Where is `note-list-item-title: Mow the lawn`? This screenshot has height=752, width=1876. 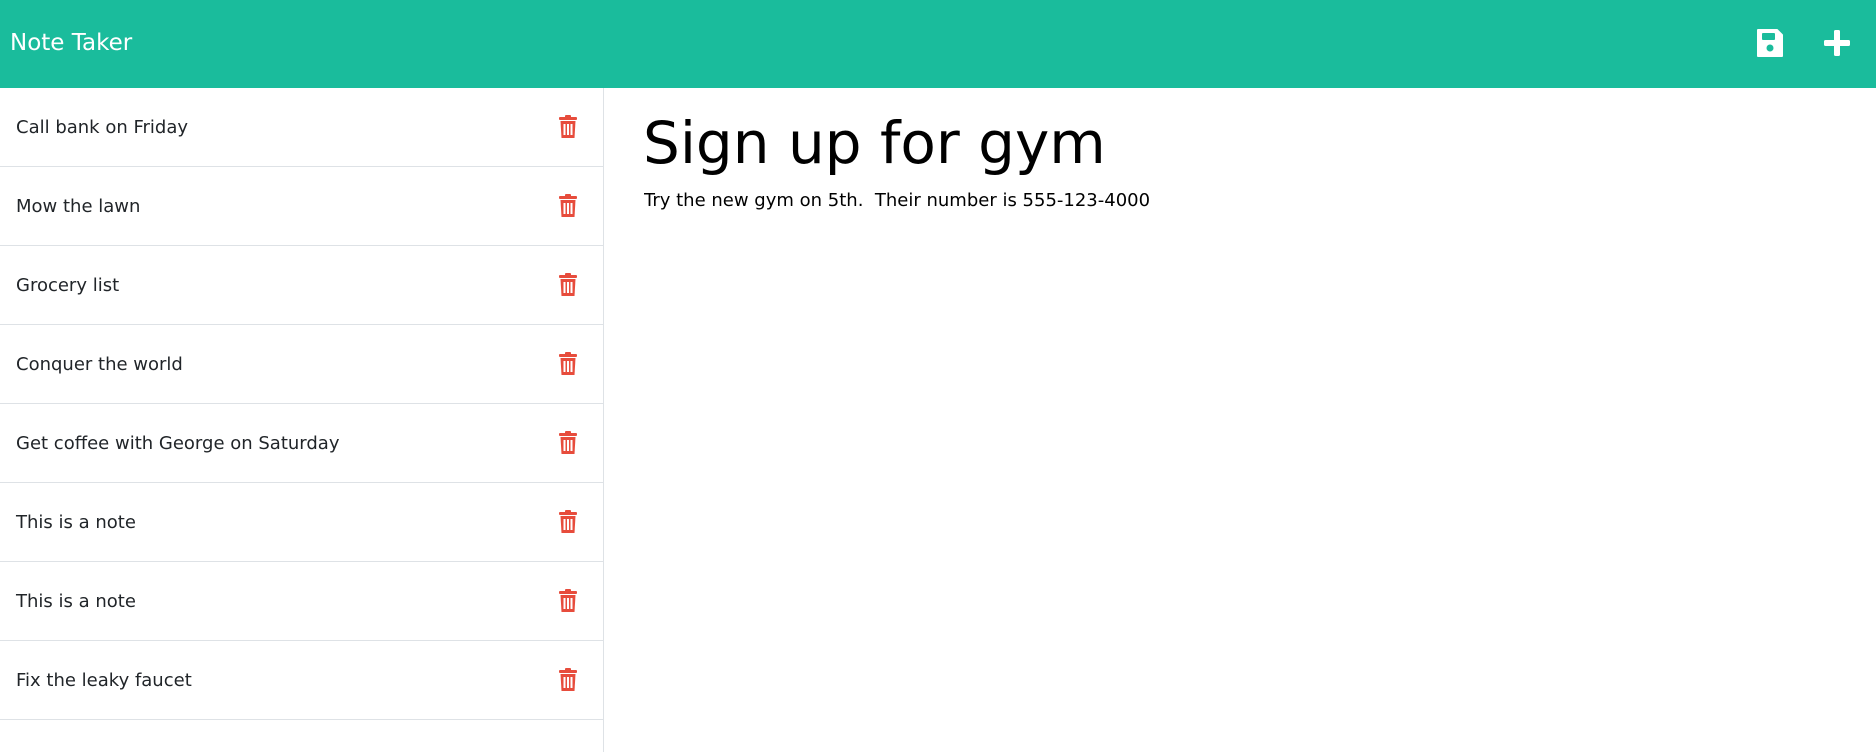 note-list-item-title: Mow the lawn is located at coordinates (78, 206).